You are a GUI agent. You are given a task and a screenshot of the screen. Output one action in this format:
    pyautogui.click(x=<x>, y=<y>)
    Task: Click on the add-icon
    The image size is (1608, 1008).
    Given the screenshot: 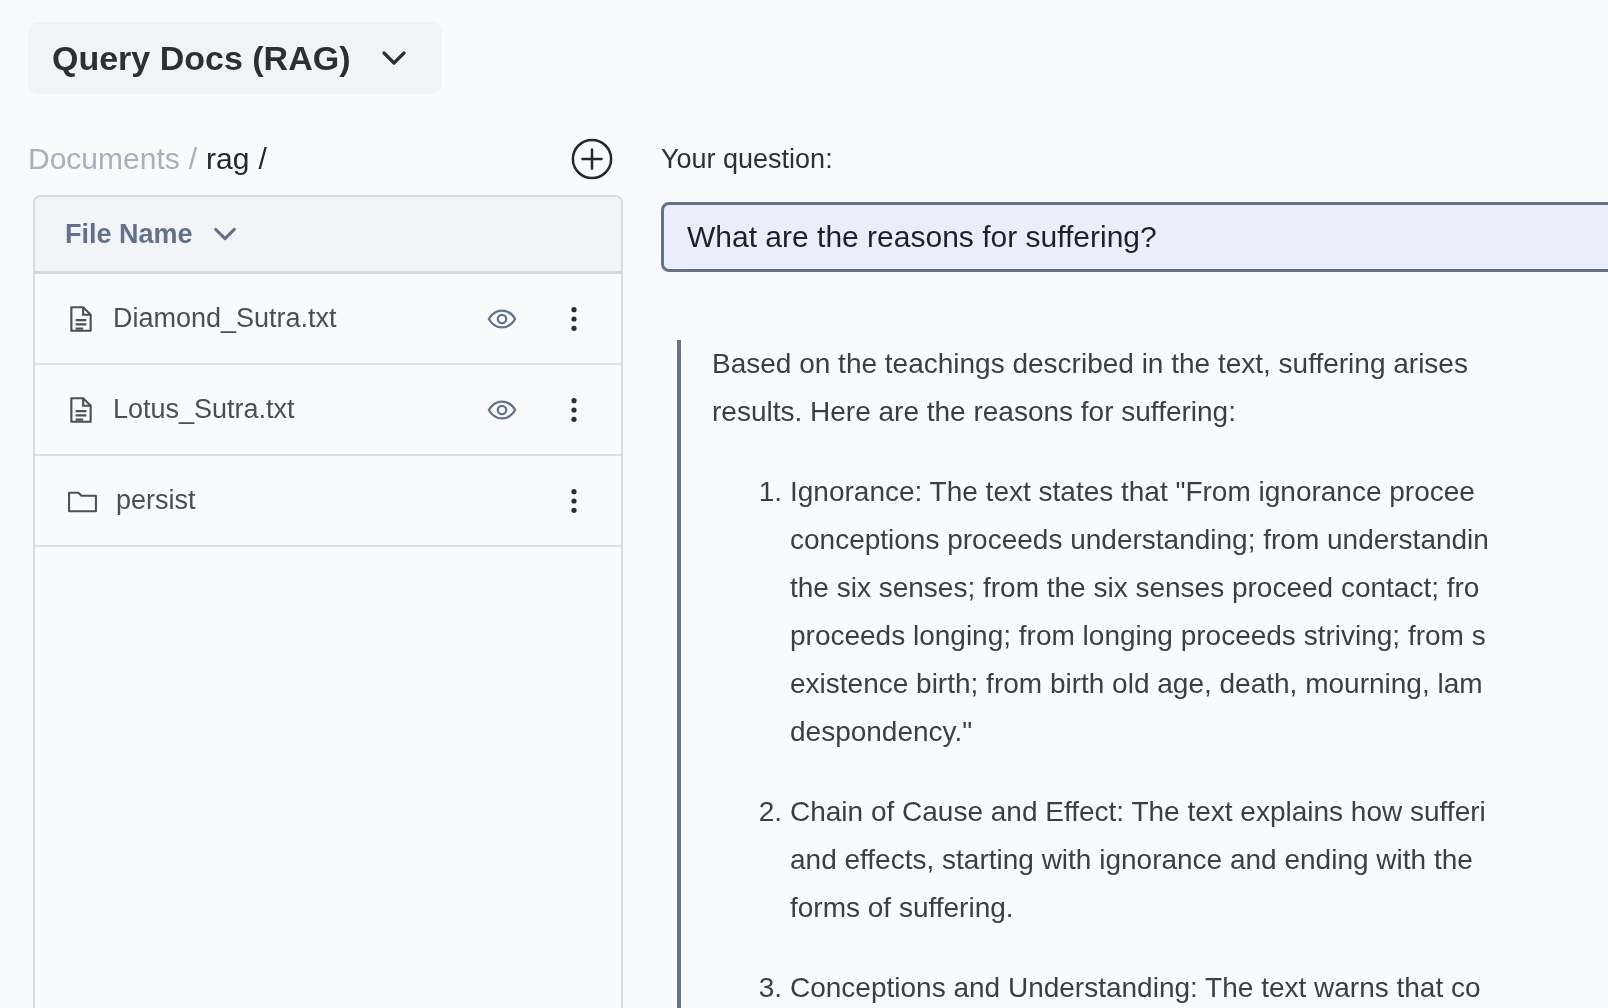 What is the action you would take?
    pyautogui.click(x=592, y=159)
    